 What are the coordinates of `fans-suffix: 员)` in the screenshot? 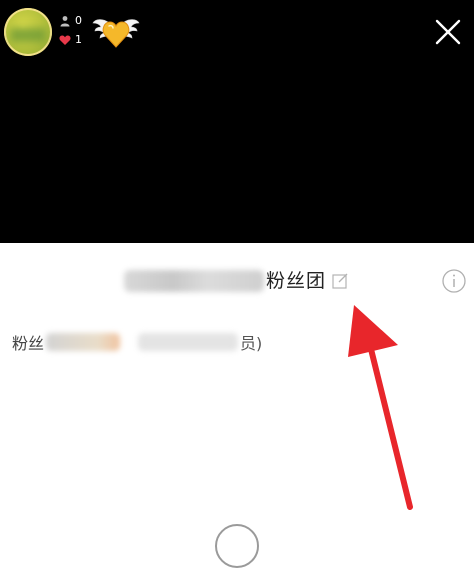 It's located at (251, 343).